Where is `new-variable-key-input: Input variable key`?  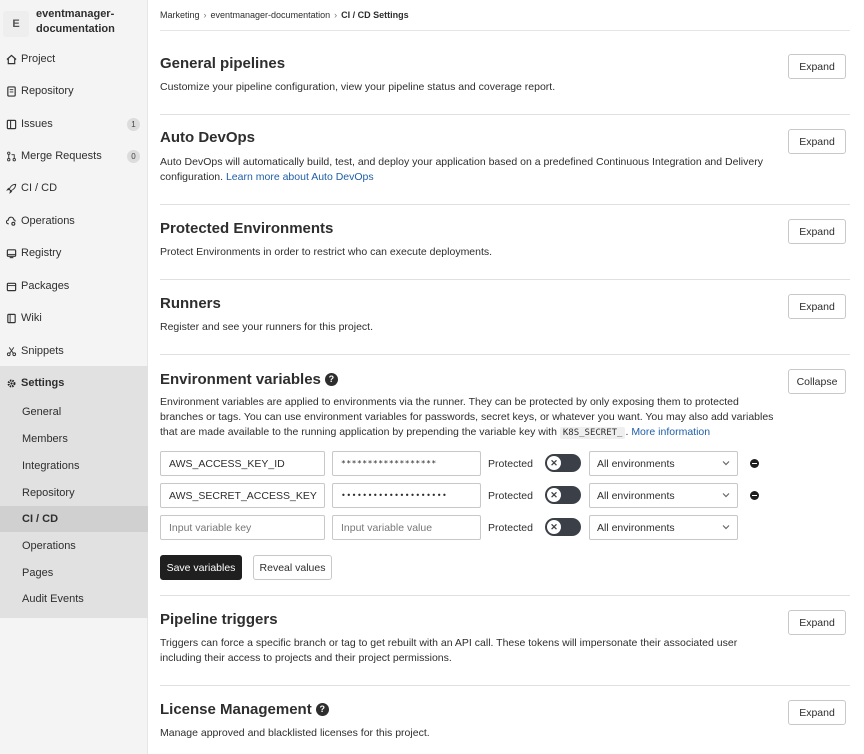 new-variable-key-input: Input variable key is located at coordinates (242, 527).